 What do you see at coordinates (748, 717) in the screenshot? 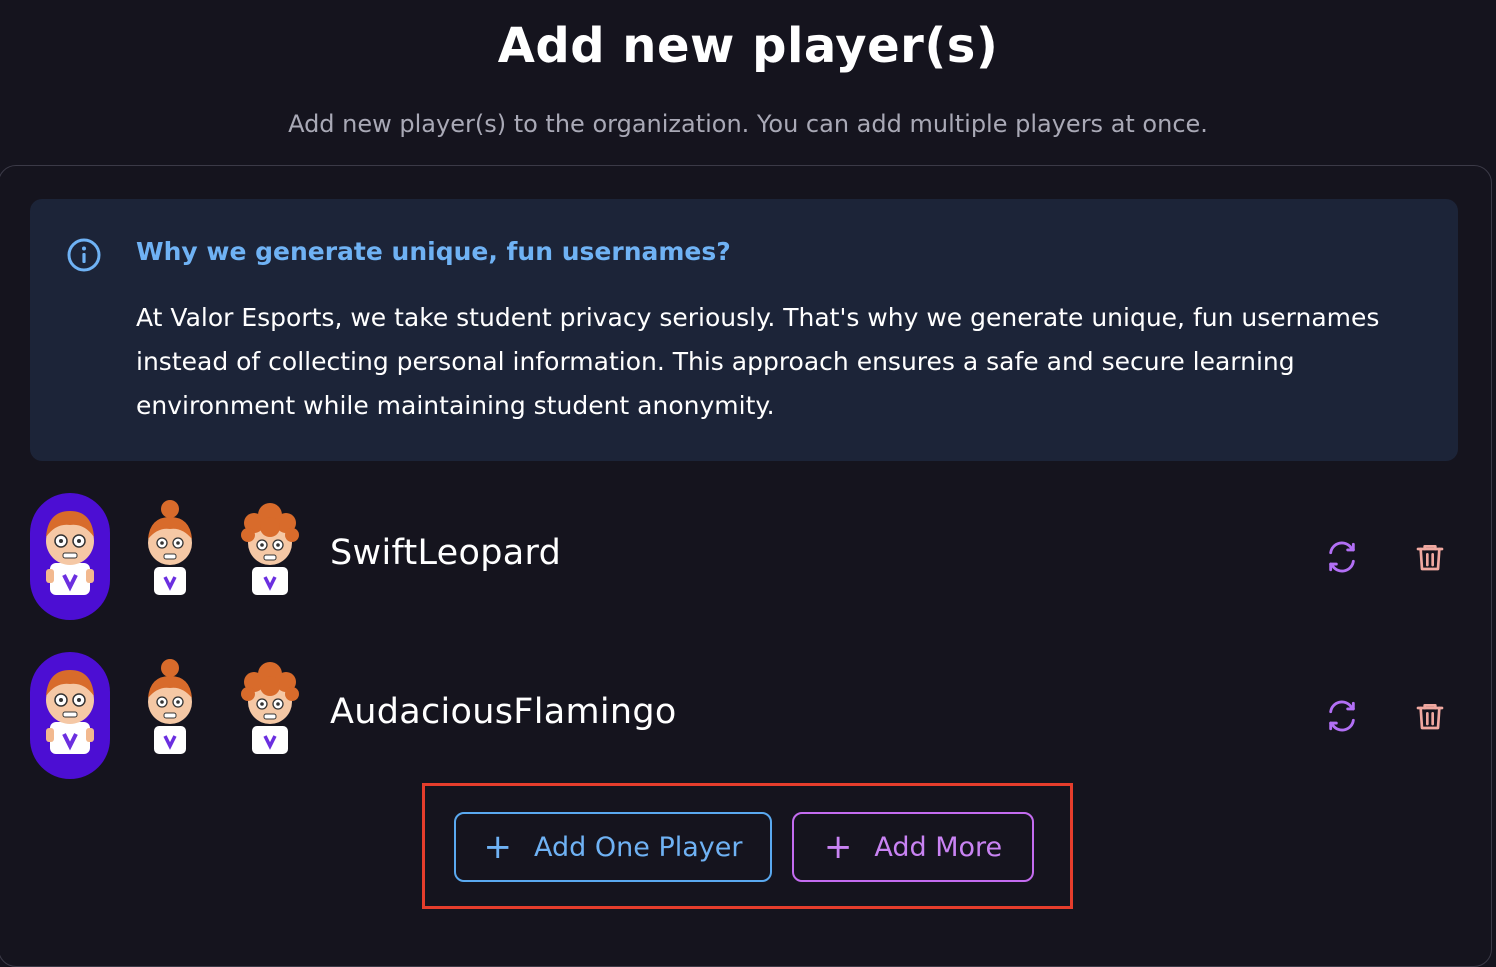
I see `player-row: AudaciousFlamingo` at bounding box center [748, 717].